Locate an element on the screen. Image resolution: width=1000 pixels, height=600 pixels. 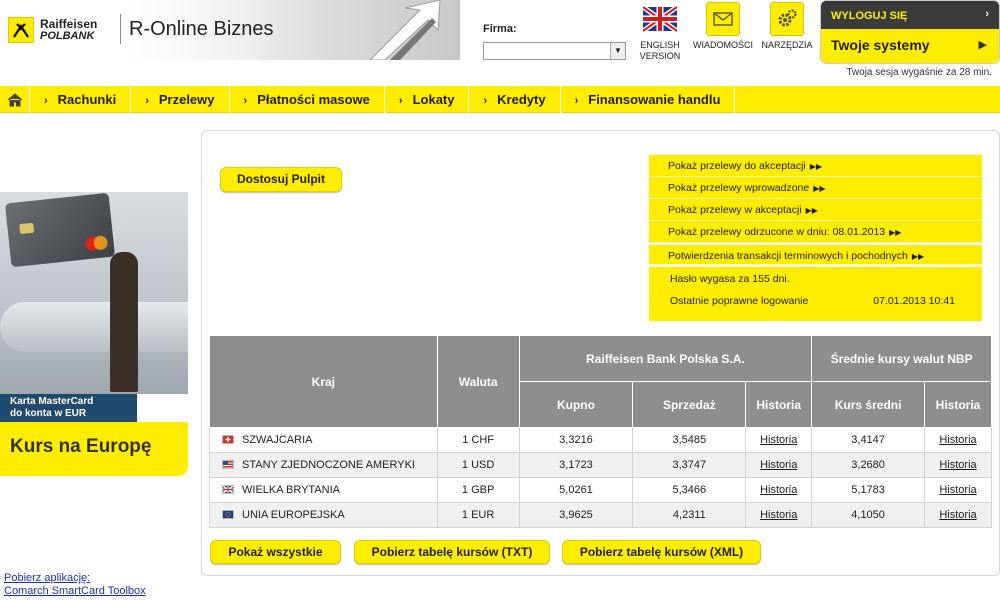
gears-icon is located at coordinates (787, 19).